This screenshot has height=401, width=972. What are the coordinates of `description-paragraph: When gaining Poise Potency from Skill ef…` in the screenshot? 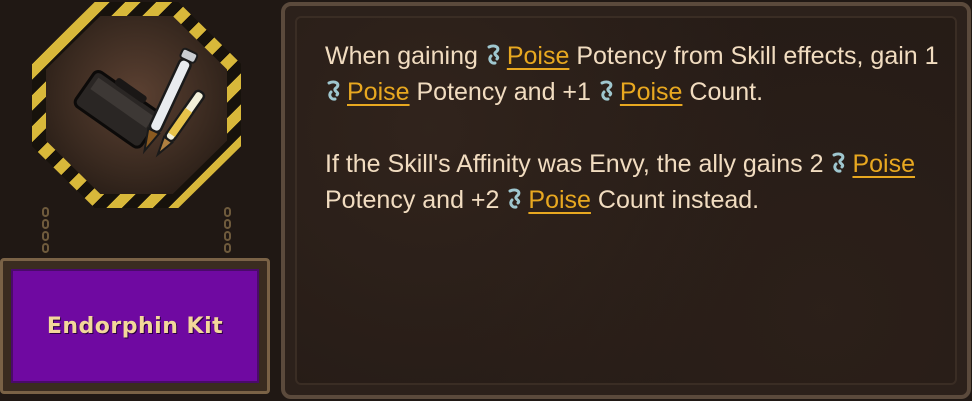 It's located at (632, 74).